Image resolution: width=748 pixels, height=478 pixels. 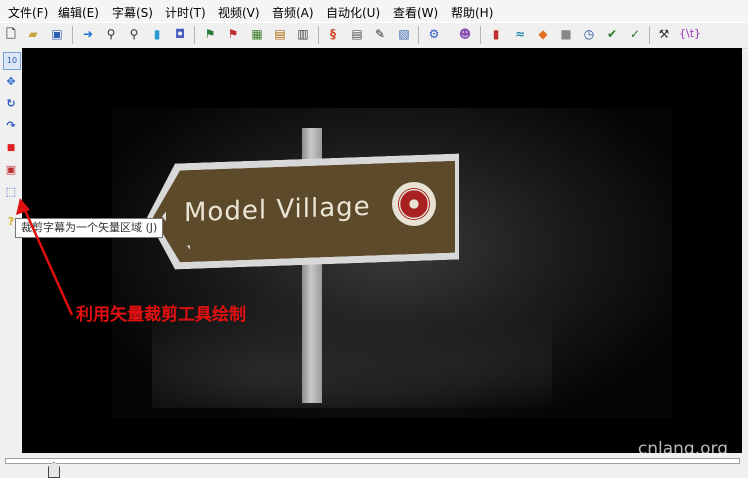 What do you see at coordinates (33, 34) in the screenshot?
I see `open-folder-icon: ▰` at bounding box center [33, 34].